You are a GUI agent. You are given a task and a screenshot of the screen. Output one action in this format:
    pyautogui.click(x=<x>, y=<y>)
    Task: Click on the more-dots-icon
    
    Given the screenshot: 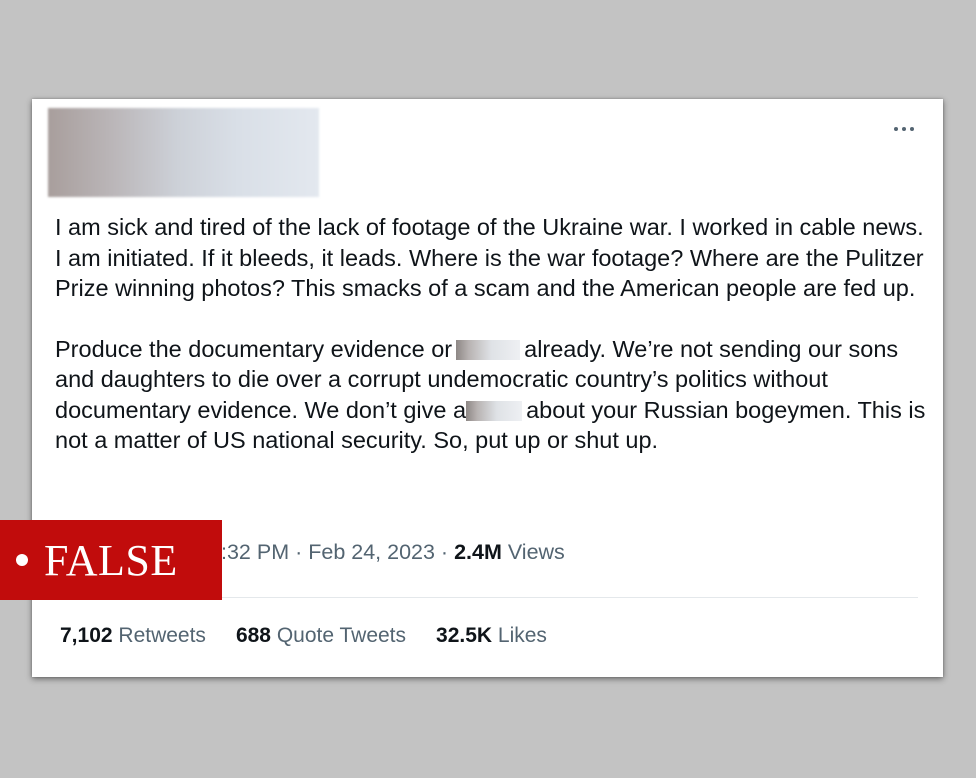 What is the action you would take?
    pyautogui.click(x=906, y=129)
    